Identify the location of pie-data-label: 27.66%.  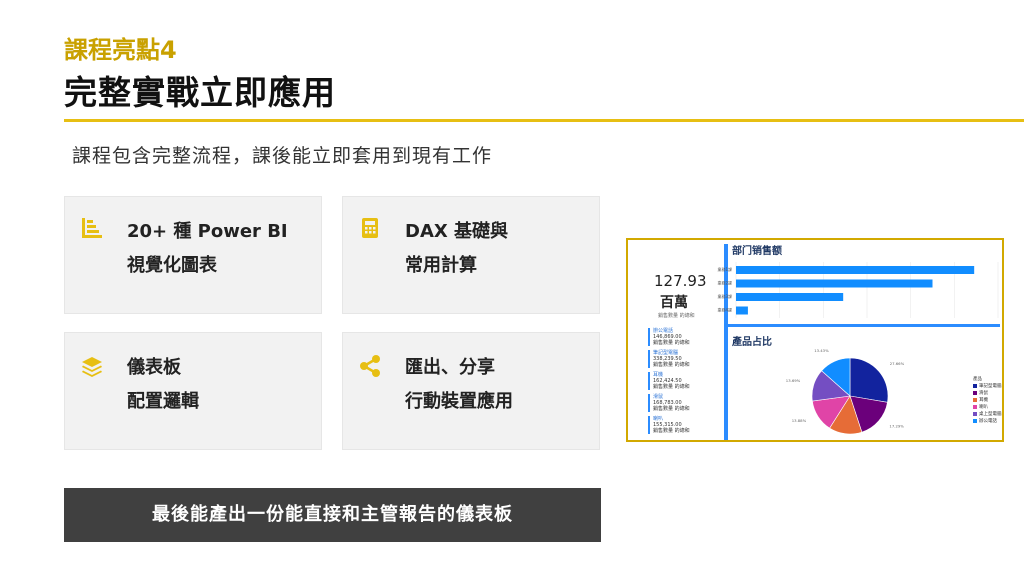
(897, 363).